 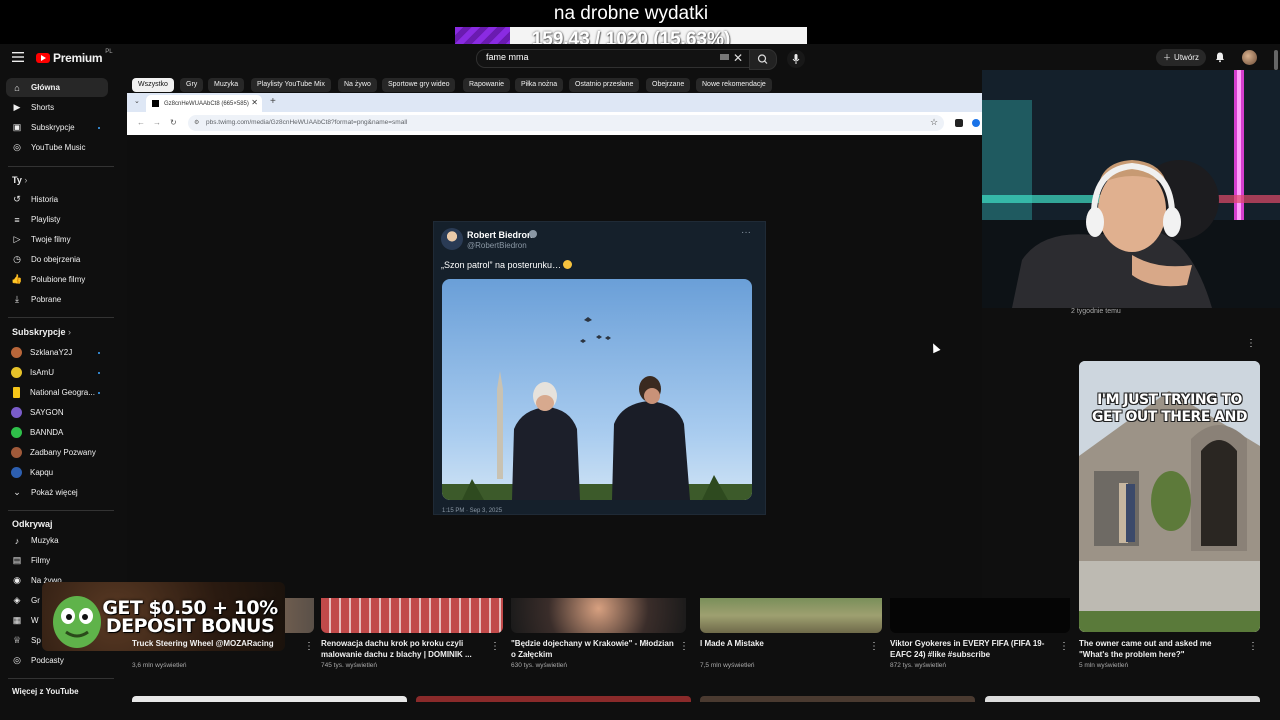 What do you see at coordinates (173, 122) in the screenshot?
I see `reload-icon: ↻` at bounding box center [173, 122].